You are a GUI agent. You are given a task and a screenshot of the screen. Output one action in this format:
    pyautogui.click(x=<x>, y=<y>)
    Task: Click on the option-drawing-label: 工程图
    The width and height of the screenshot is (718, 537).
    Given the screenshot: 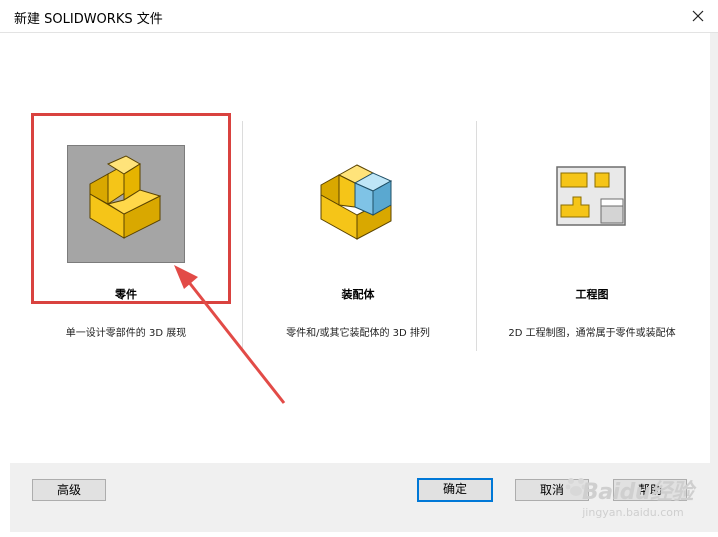 What is the action you would take?
    pyautogui.click(x=592, y=294)
    